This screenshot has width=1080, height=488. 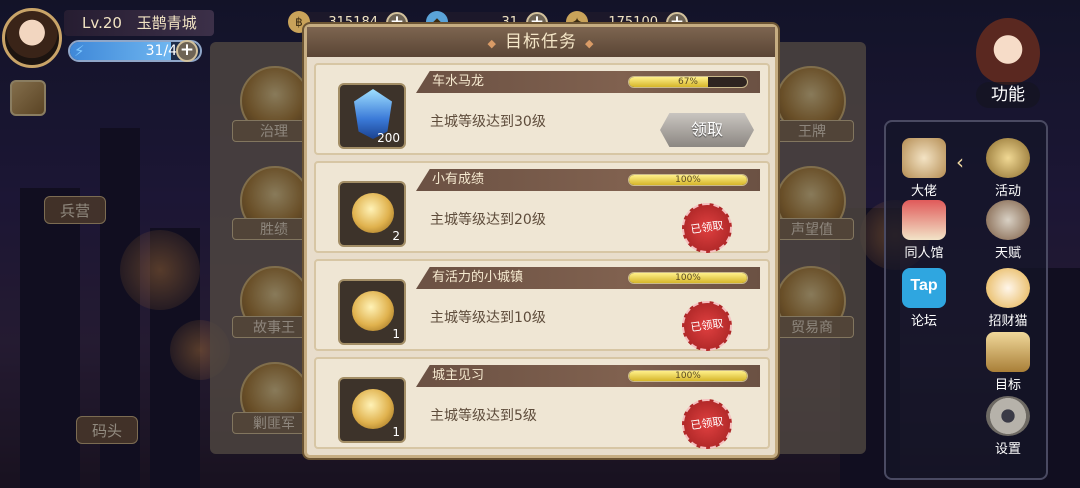 I want to click on modal-title: 目标任务, so click(x=541, y=42).